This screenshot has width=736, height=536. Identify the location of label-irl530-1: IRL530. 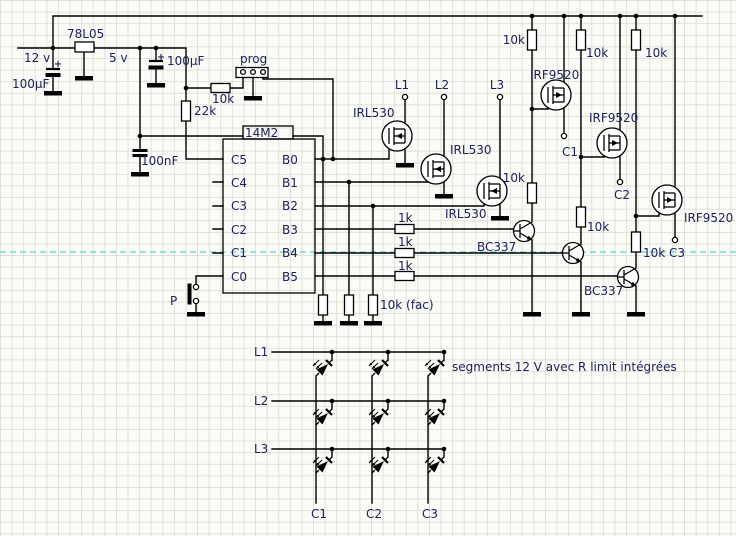
(373, 113).